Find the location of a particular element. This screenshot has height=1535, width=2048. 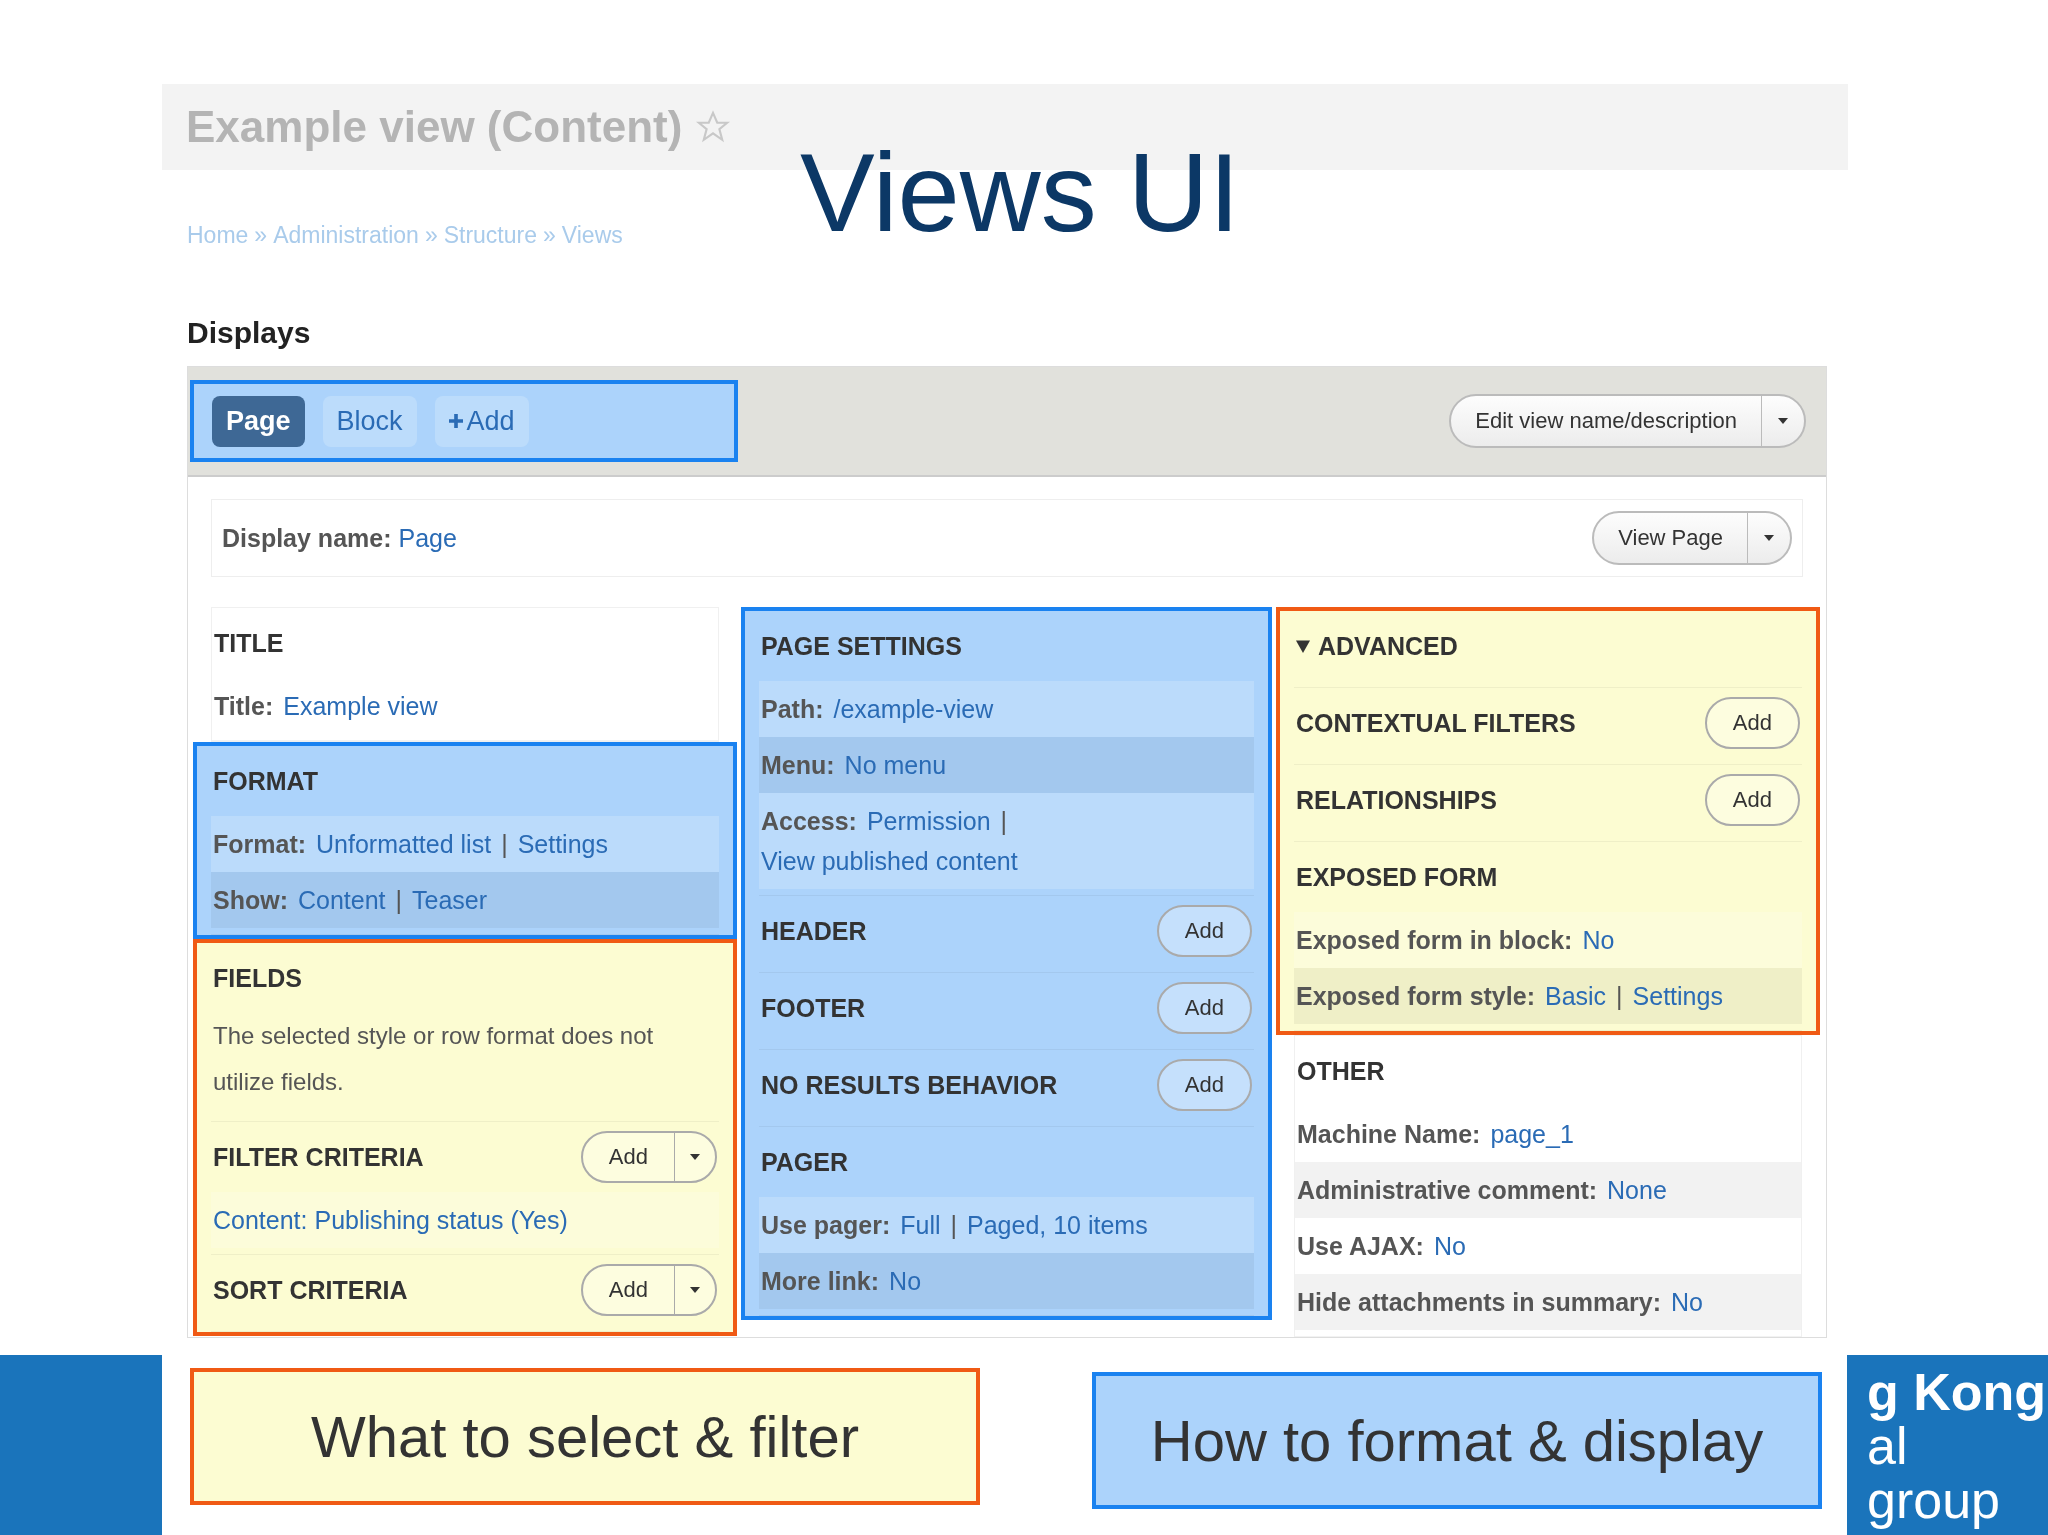

section-title: HEADER is located at coordinates (814, 931).